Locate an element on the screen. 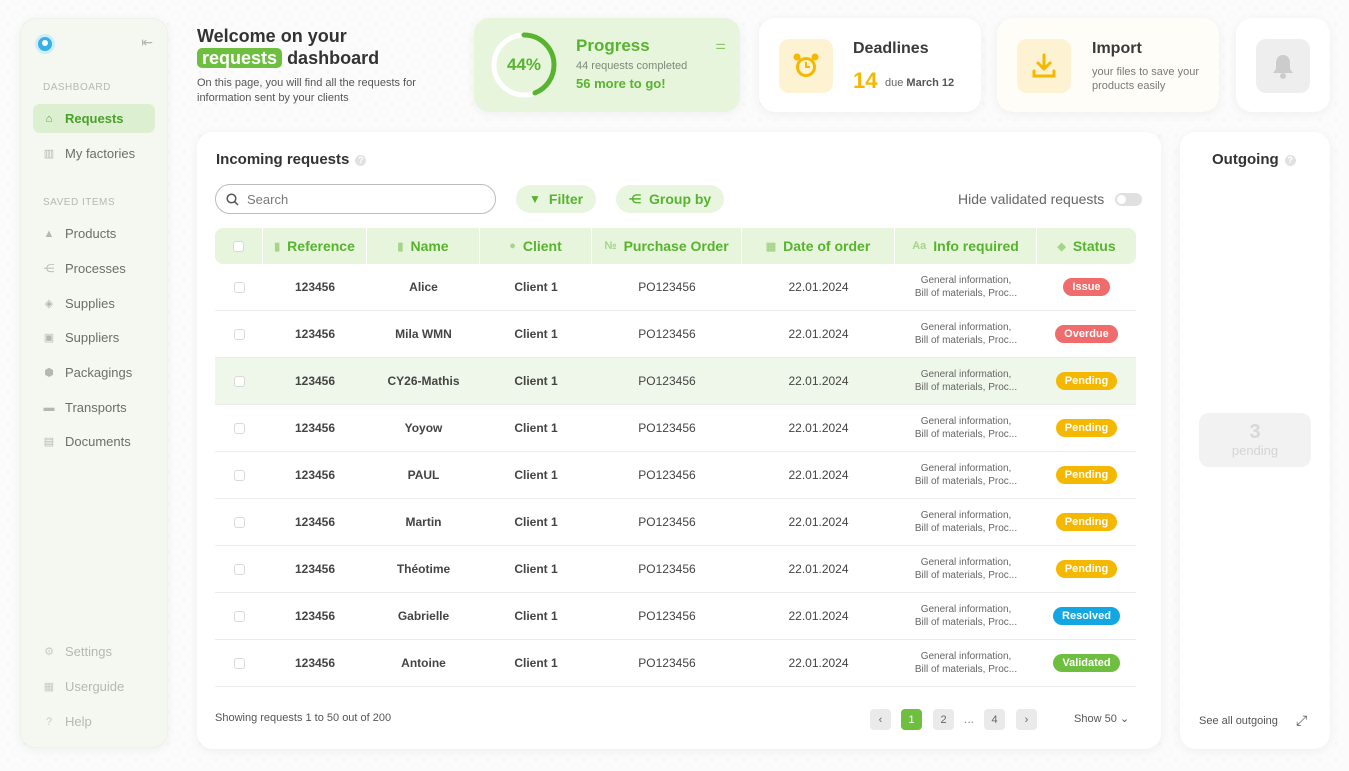 The image size is (1349, 771). sidebar-item-suppliers: ▣ Suppliers is located at coordinates (94, 337).